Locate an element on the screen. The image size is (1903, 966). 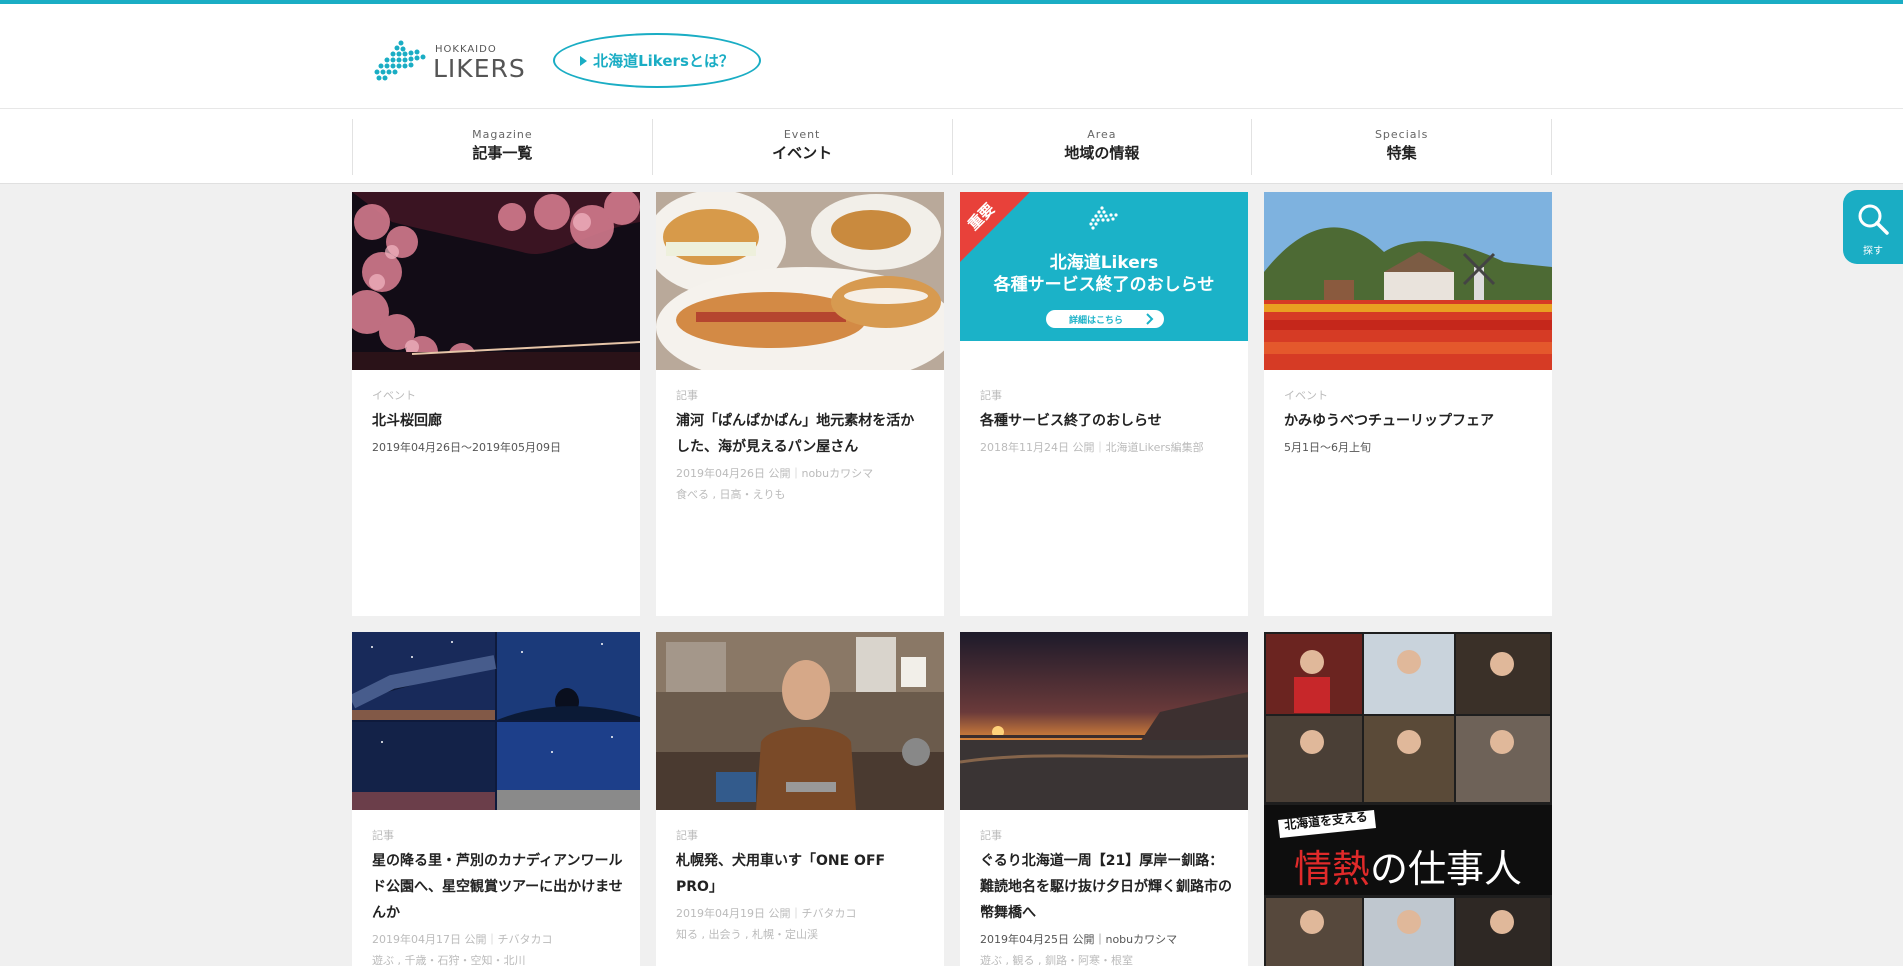
card-title: 札幌発、犬用車いす「ONE OFF PRO」 is located at coordinates (802, 874).